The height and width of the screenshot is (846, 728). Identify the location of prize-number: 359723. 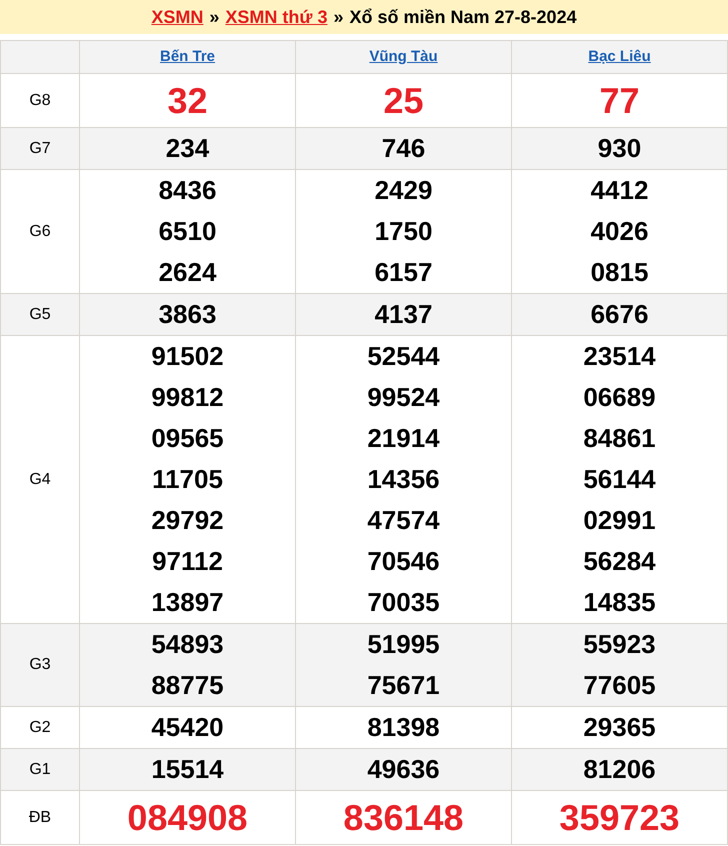
(619, 818).